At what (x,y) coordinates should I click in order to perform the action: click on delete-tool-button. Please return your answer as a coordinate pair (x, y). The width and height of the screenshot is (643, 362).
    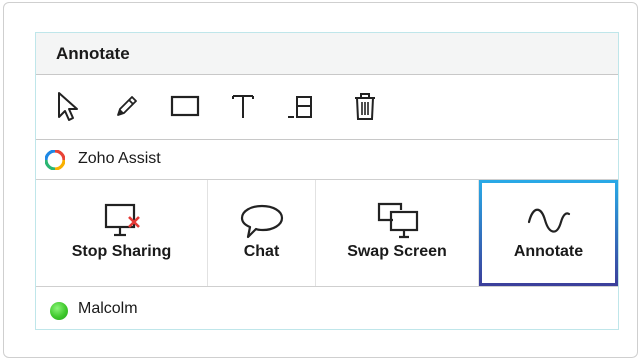
    Looking at the image, I should click on (365, 106).